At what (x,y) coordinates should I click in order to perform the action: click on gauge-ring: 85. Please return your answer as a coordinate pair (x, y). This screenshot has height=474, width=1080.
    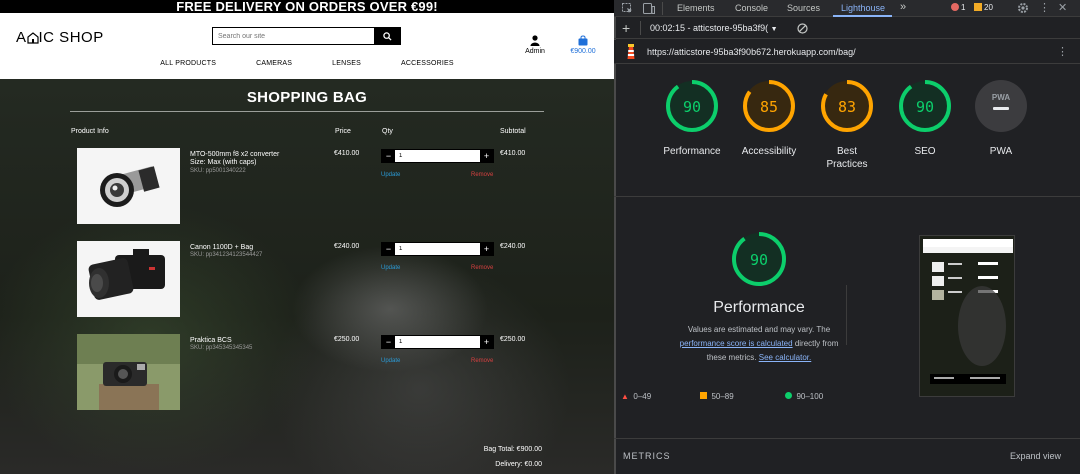
    Looking at the image, I should click on (769, 106).